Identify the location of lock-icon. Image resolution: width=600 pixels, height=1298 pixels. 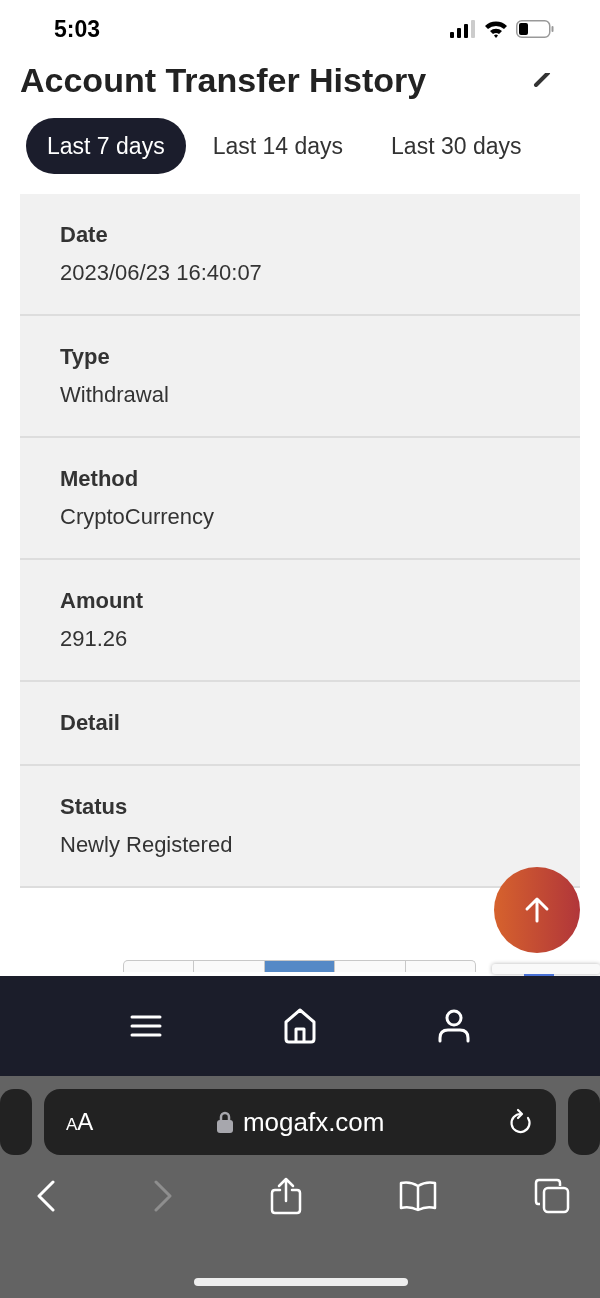
(224, 1122).